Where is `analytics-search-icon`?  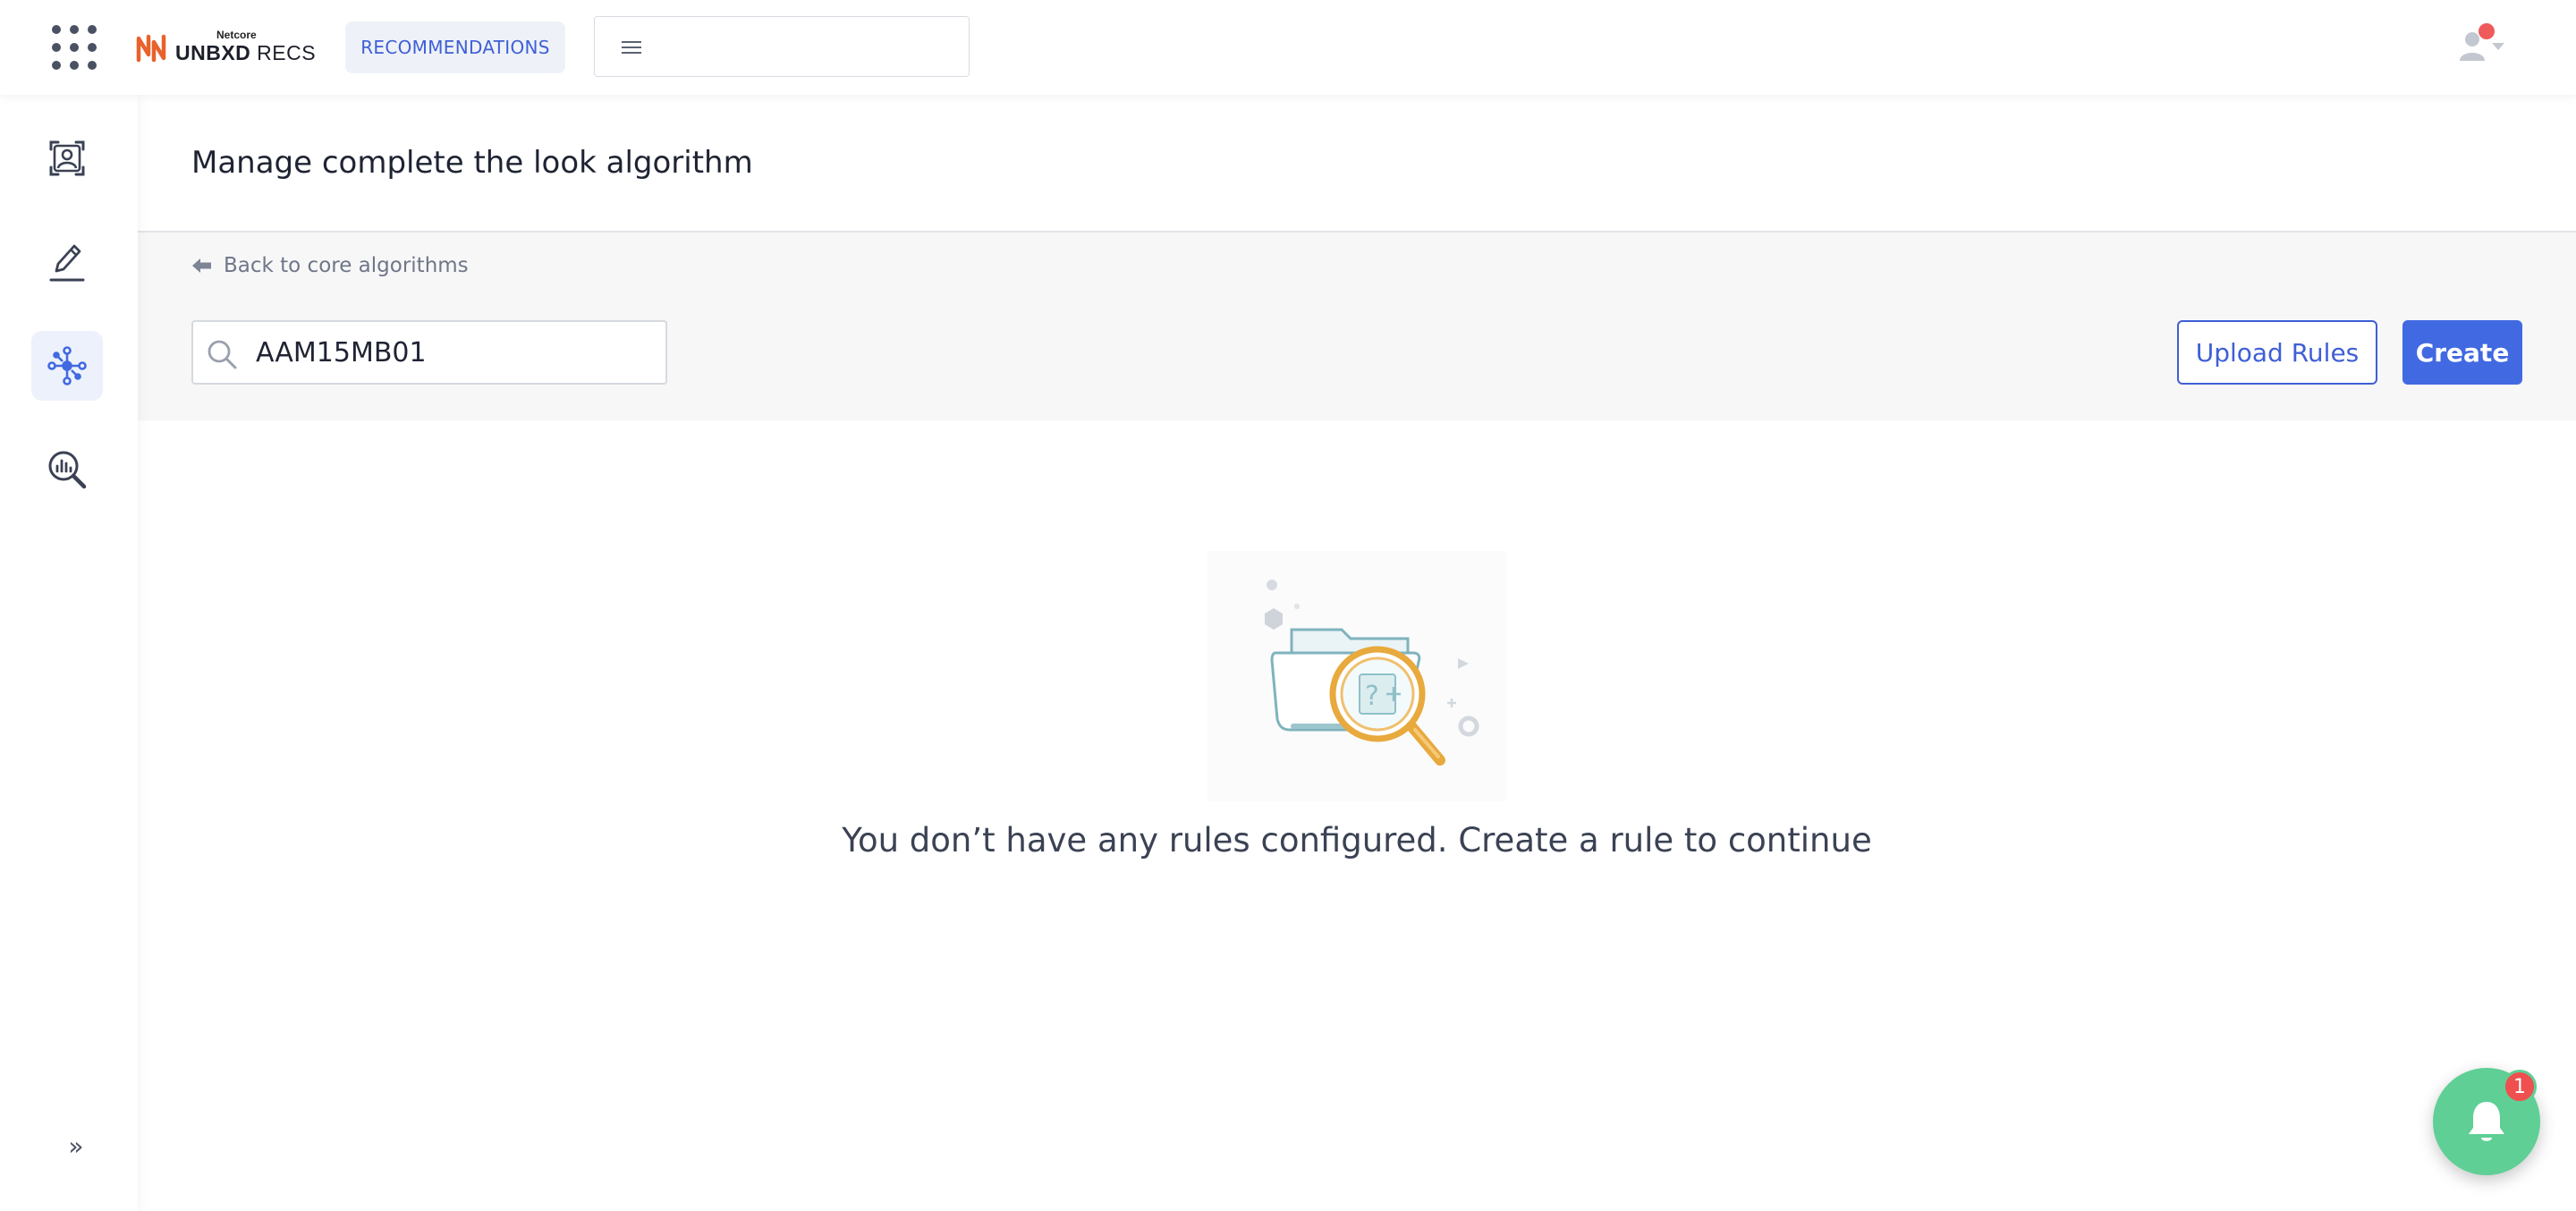
analytics-search-icon is located at coordinates (67, 470).